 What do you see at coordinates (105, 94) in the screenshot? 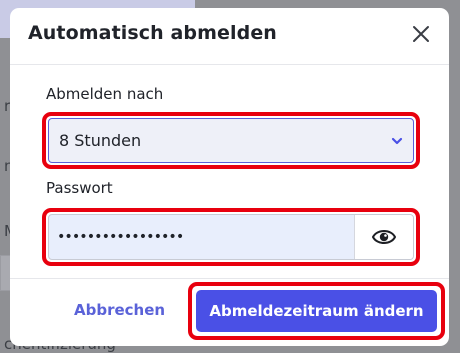
I see `logout-after-label: Abmelden nach` at bounding box center [105, 94].